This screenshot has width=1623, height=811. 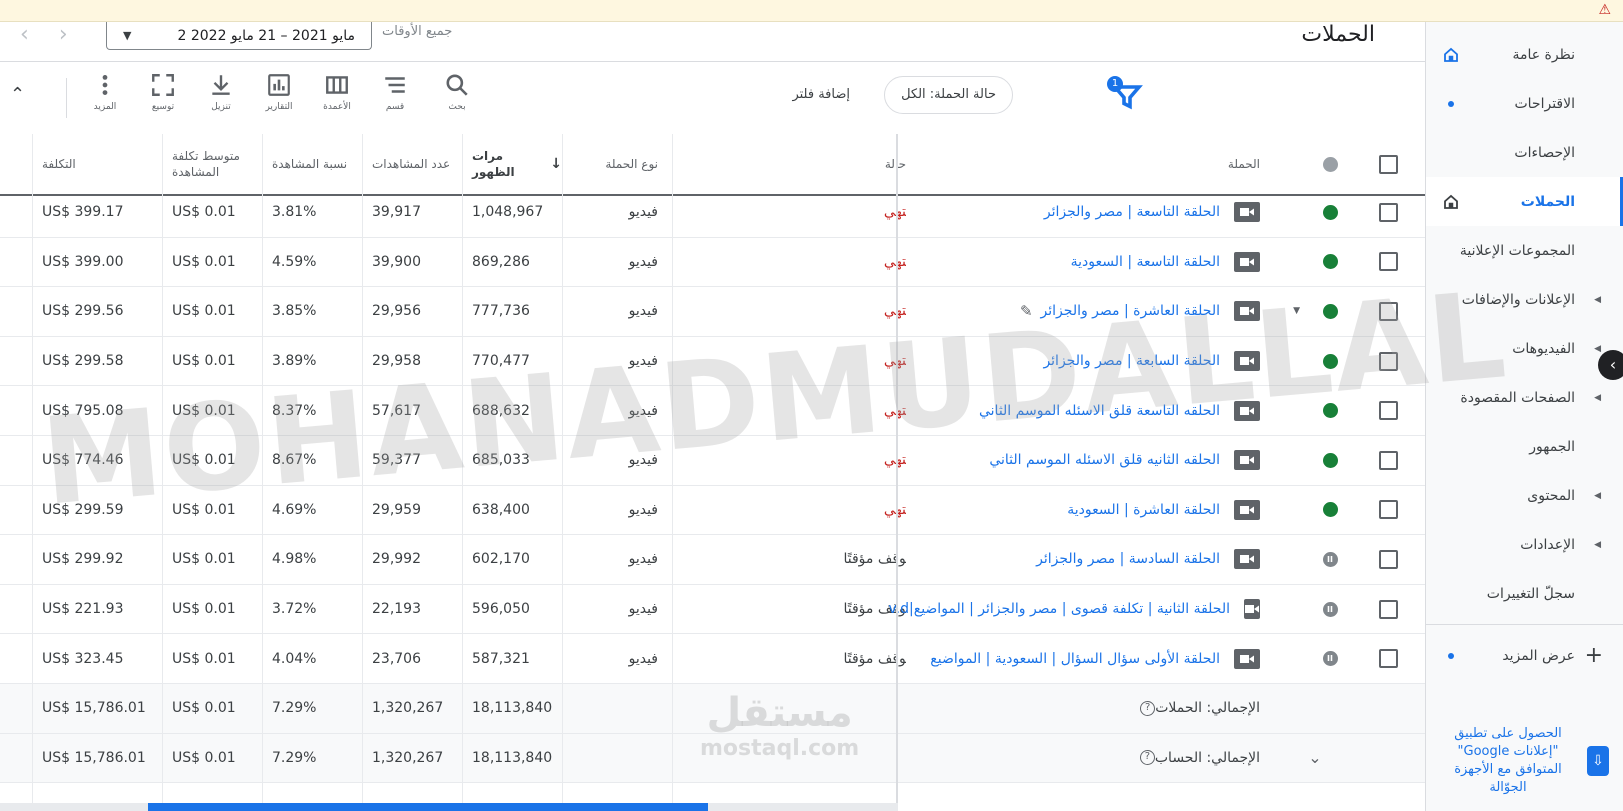 I want to click on views-cell: 23,706, so click(x=396, y=658).